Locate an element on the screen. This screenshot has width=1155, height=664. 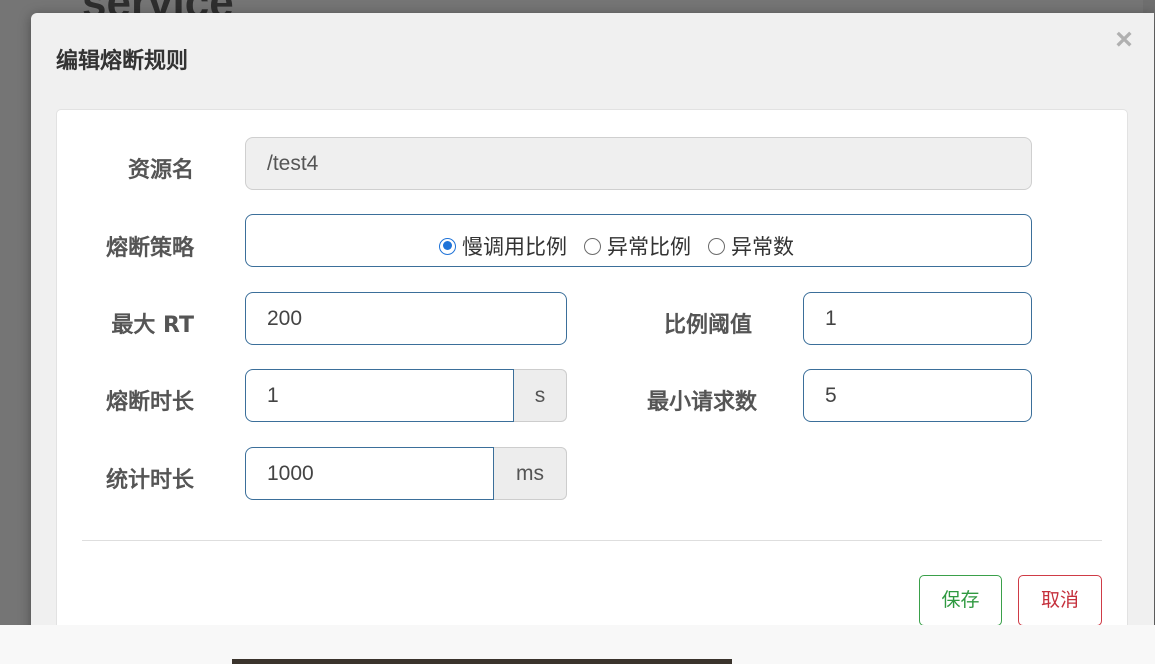
radio-slow-call-ratio: 慢调用比例 is located at coordinates (503, 246).